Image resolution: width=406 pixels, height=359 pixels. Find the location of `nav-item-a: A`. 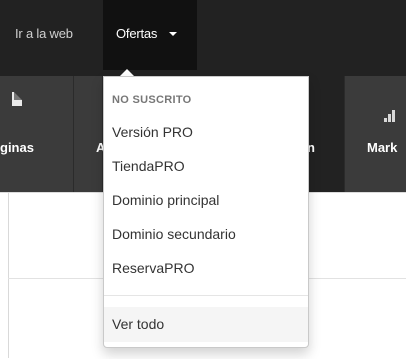

nav-item-a: A is located at coordinates (89, 134).